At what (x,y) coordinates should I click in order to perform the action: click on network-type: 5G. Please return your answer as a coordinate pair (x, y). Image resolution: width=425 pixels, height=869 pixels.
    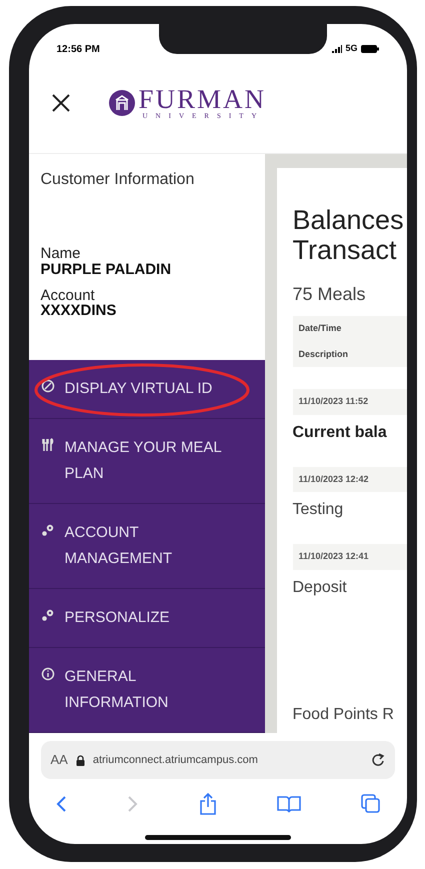
    Looking at the image, I should click on (351, 49).